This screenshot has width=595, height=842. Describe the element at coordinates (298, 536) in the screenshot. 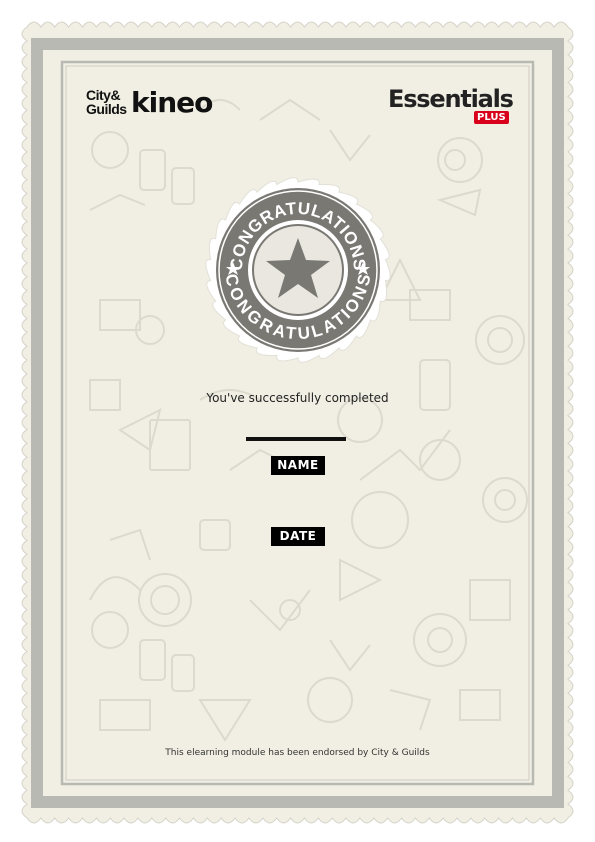

I see `date-label: DATE` at that location.